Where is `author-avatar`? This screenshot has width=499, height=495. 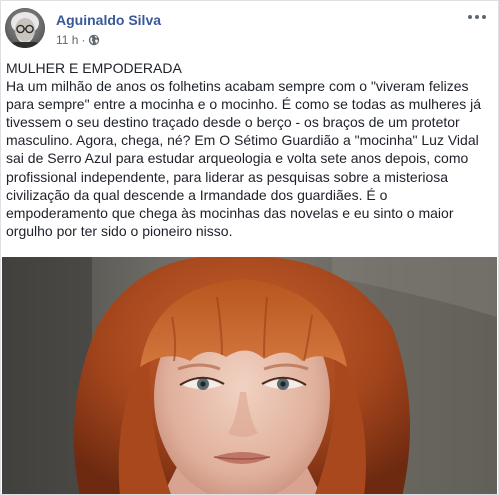
author-avatar is located at coordinates (25, 28).